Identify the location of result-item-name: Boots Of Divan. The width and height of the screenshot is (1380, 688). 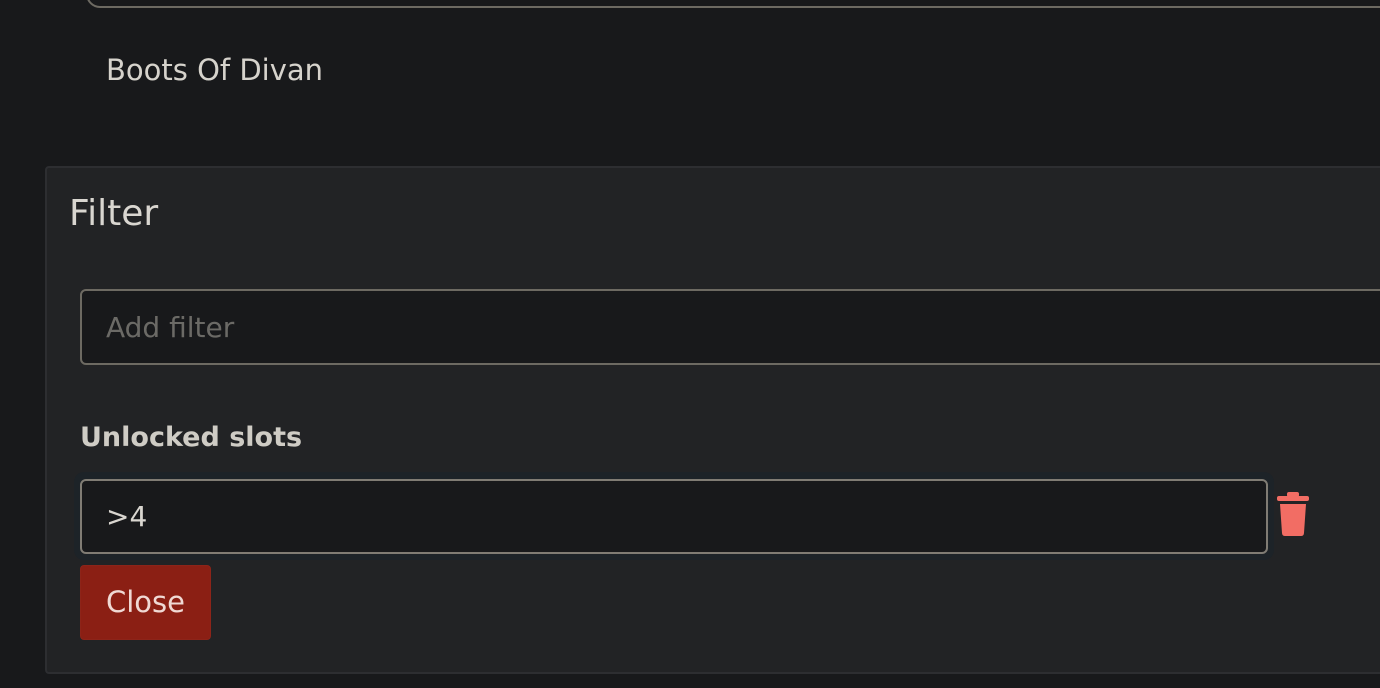
(214, 70).